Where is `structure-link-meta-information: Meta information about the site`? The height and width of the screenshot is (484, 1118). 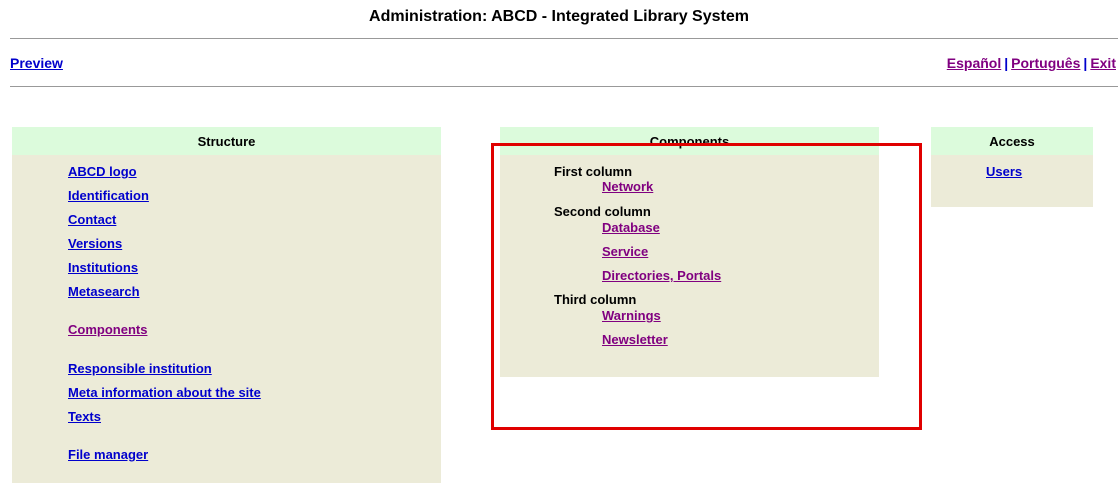 structure-link-meta-information: Meta information about the site is located at coordinates (164, 392).